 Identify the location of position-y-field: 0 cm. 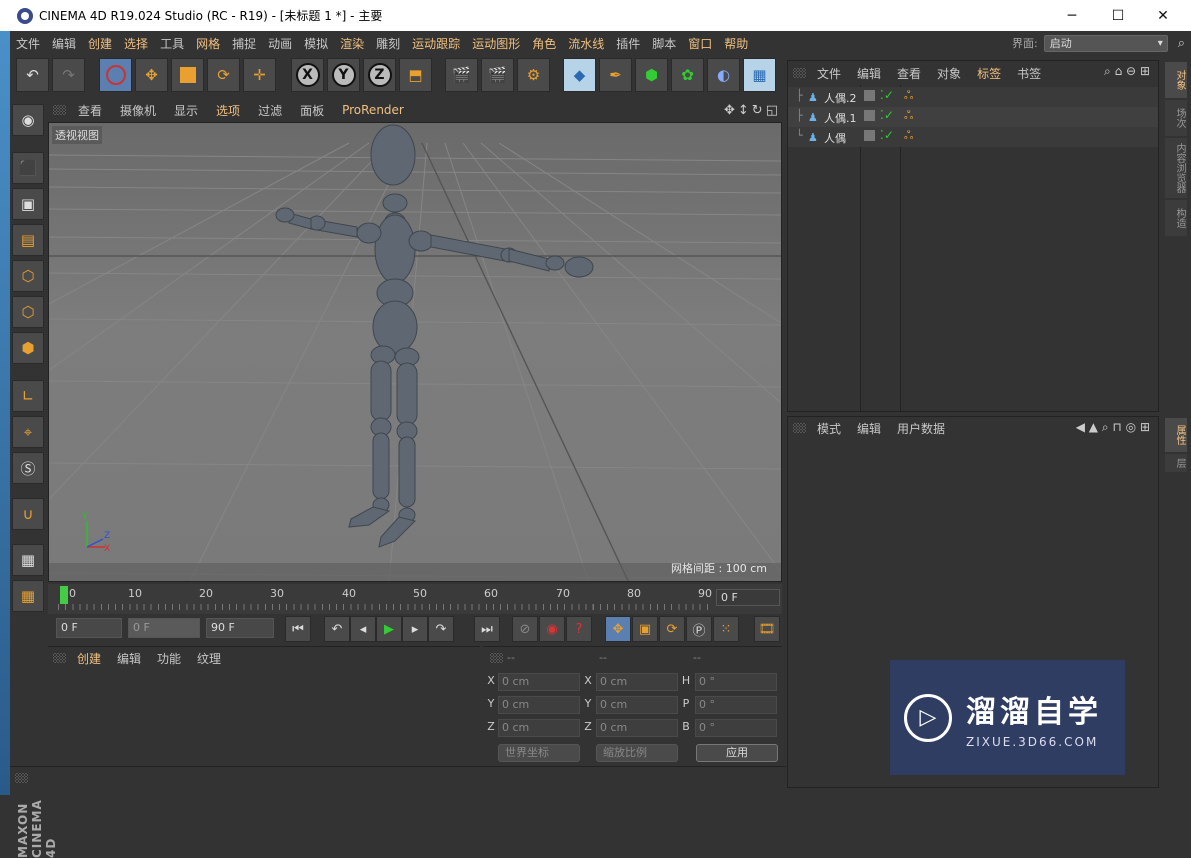
(539, 705).